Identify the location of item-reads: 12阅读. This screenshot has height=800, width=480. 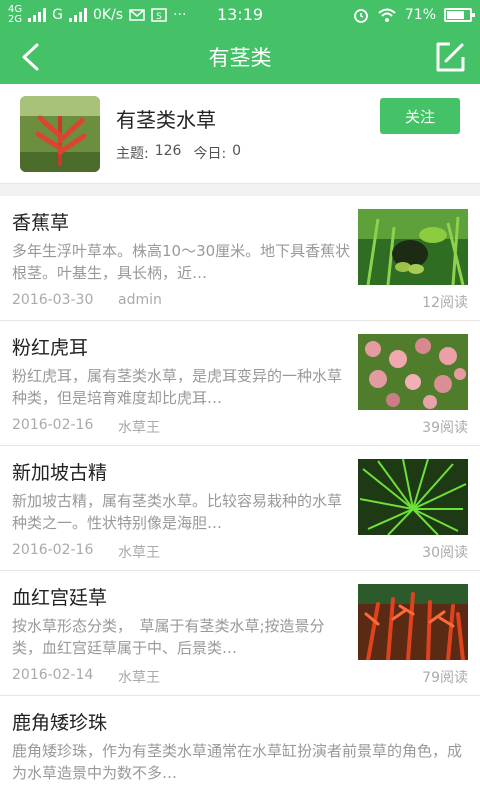
(445, 303).